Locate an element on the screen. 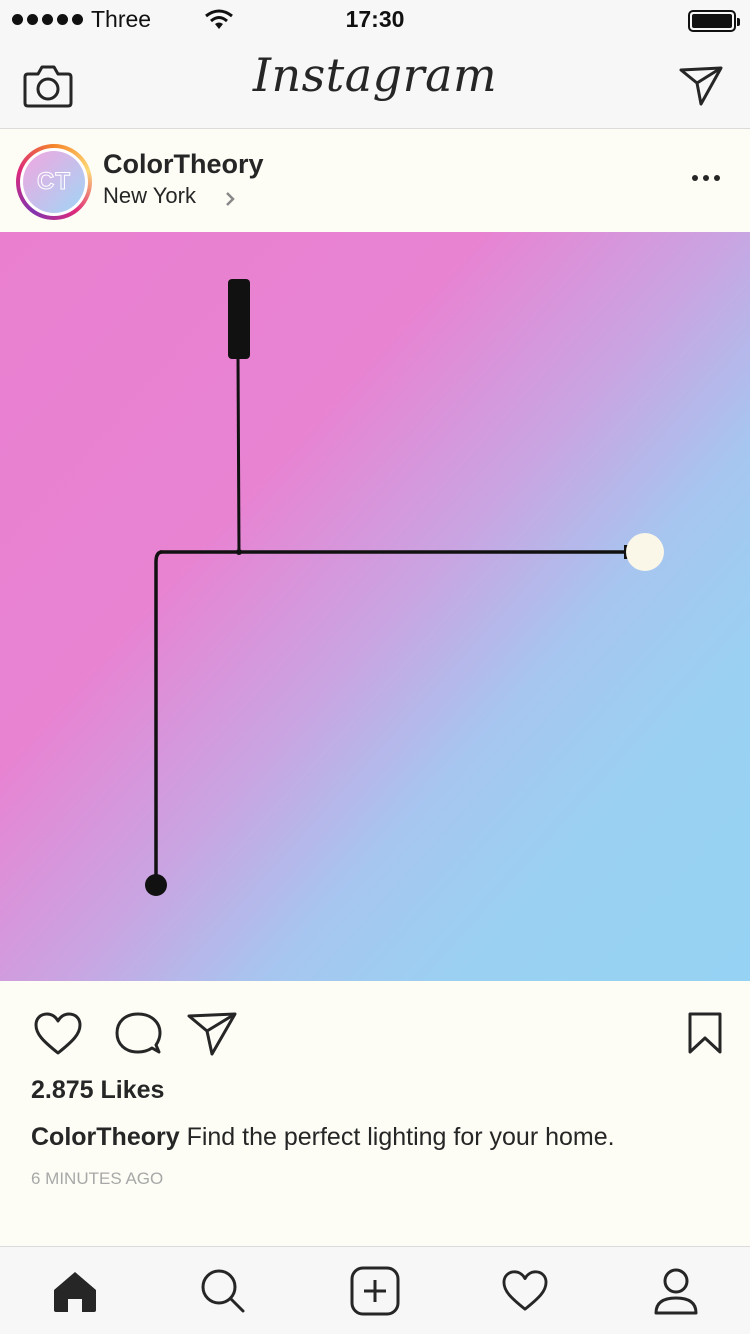  bottom-tab-bar is located at coordinates (375, 1290).